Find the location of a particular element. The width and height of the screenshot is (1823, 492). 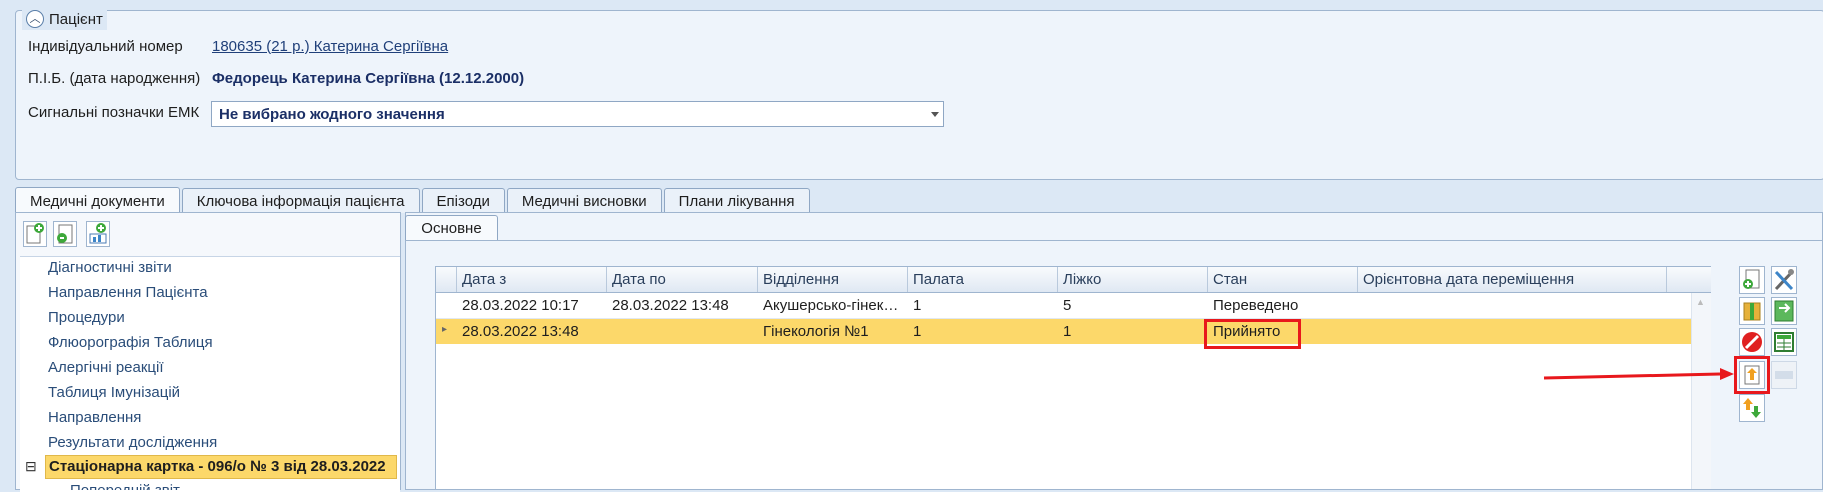

disabled-button-icon is located at coordinates (1784, 375).